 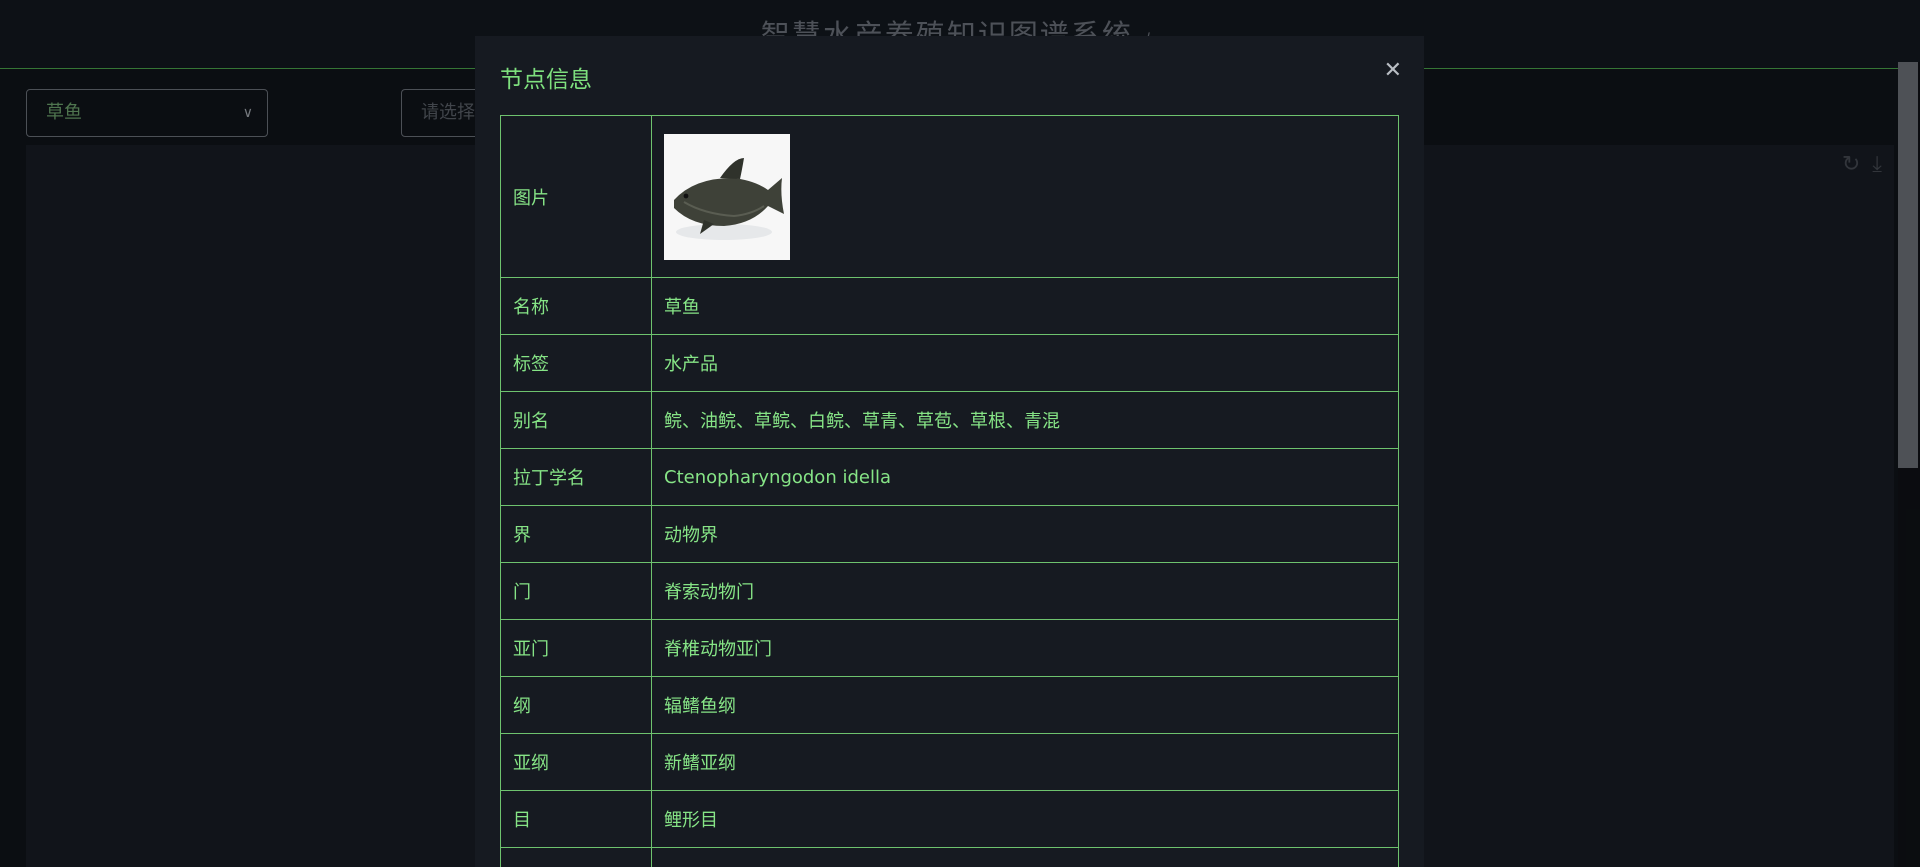 I want to click on row-value: 辐鳍鱼纲, so click(x=1025, y=705).